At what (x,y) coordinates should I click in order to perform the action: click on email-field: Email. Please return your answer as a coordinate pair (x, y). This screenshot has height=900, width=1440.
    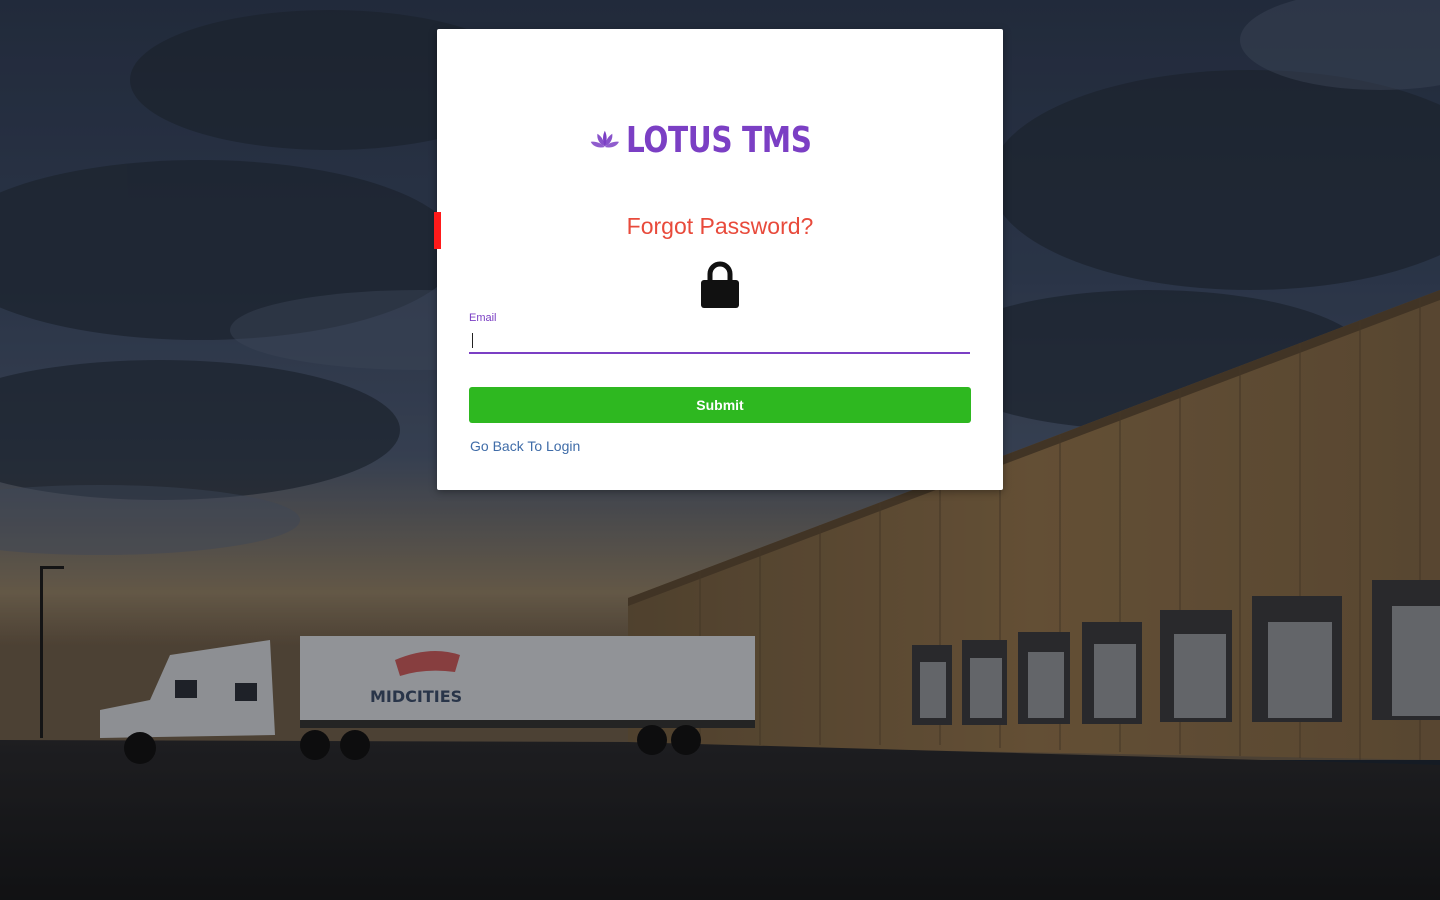
    Looking at the image, I should click on (719, 333).